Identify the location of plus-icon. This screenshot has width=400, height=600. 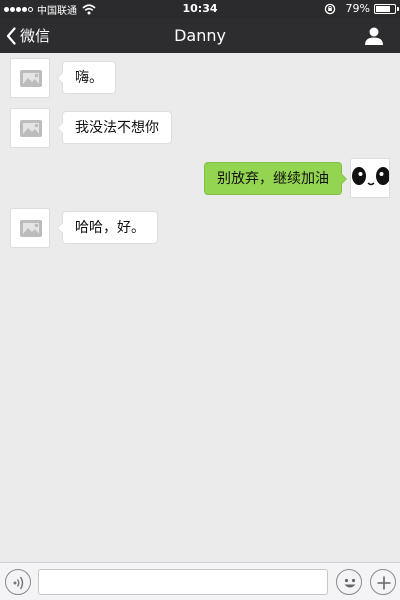
(384, 583).